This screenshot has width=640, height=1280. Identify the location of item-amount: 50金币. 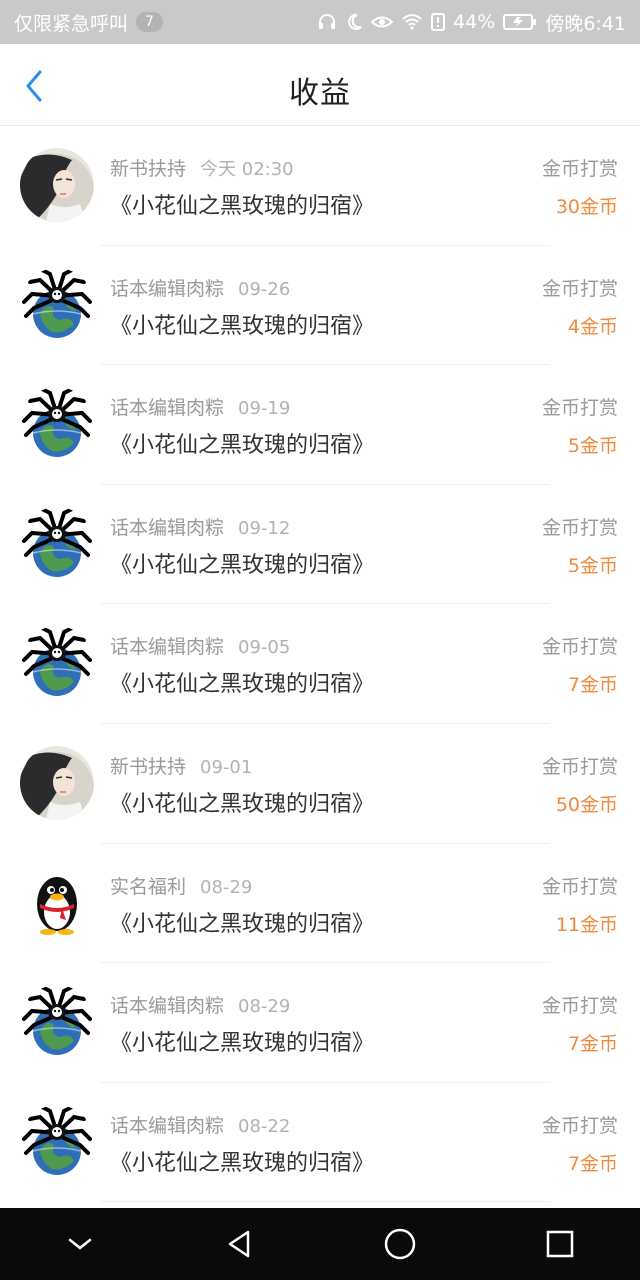
(586, 804).